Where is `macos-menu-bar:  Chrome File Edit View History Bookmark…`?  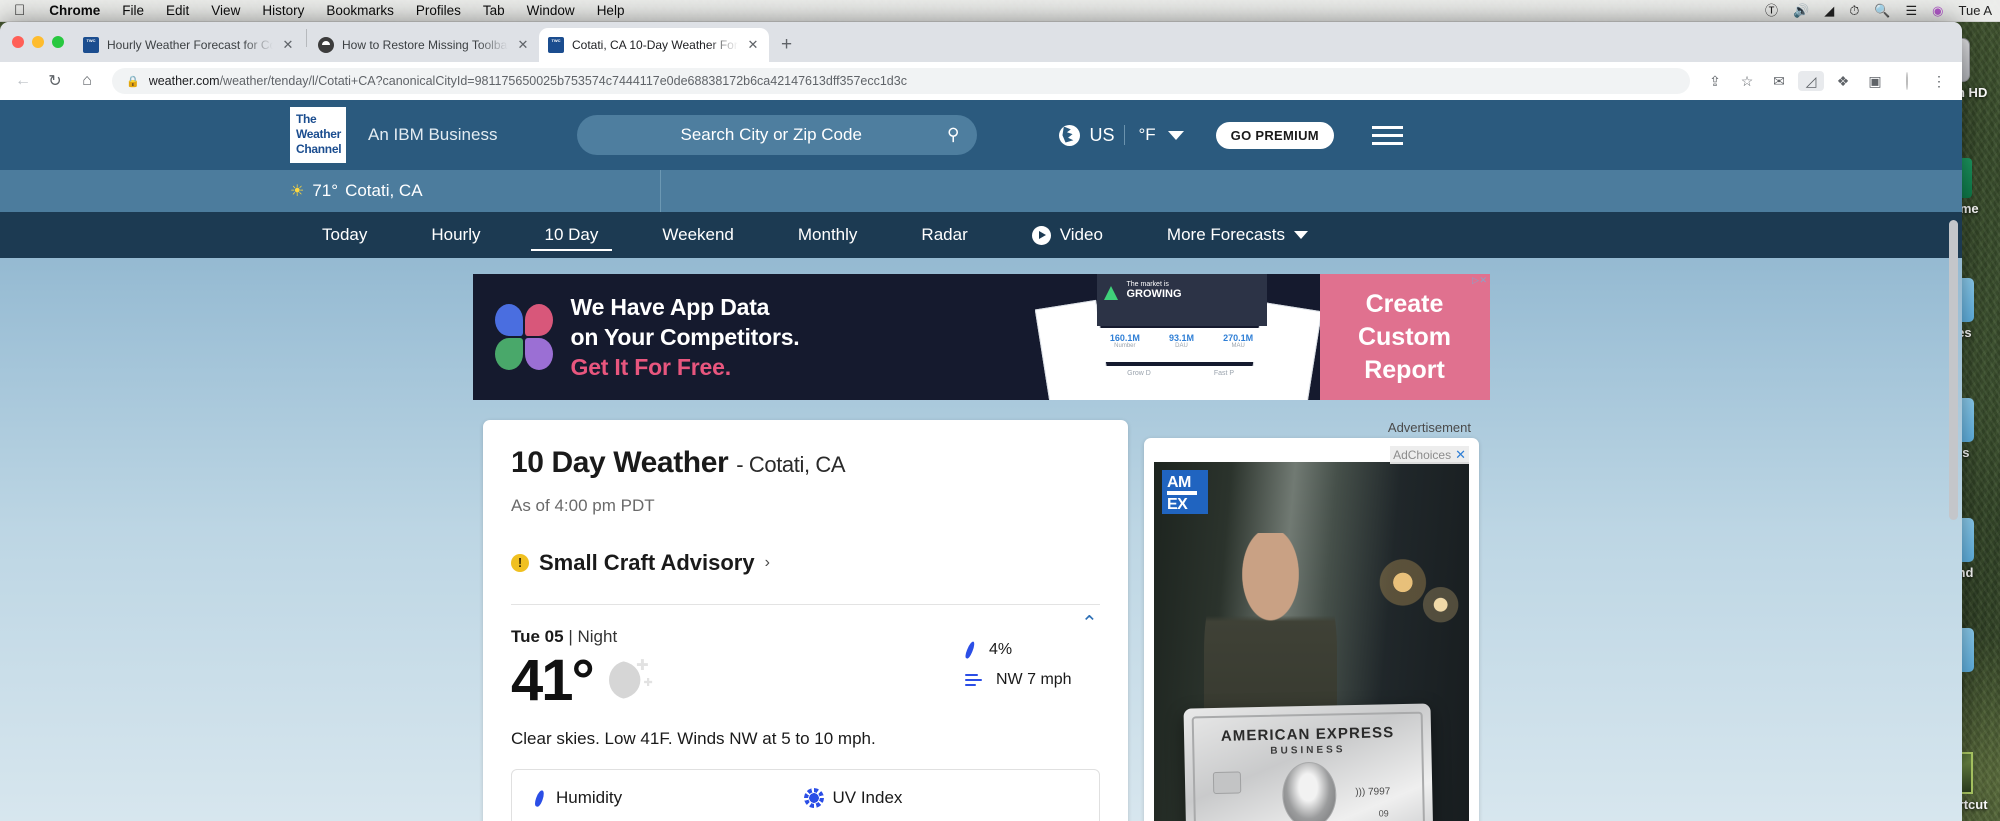
macos-menu-bar:  Chrome File Edit View History Bookmark… is located at coordinates (1000, 11).